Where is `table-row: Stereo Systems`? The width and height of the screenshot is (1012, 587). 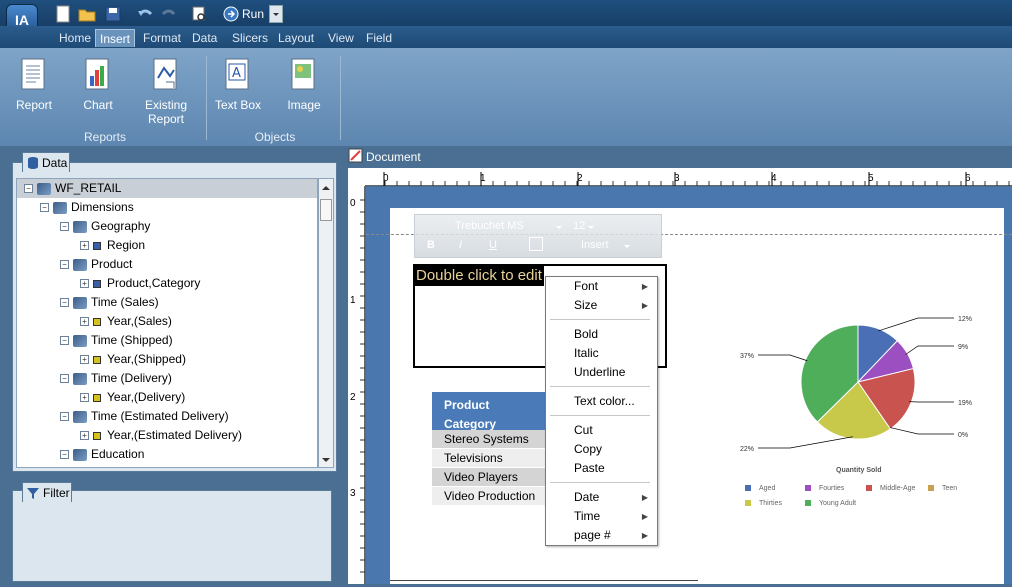
table-row: Stereo Systems is located at coordinates (491, 439).